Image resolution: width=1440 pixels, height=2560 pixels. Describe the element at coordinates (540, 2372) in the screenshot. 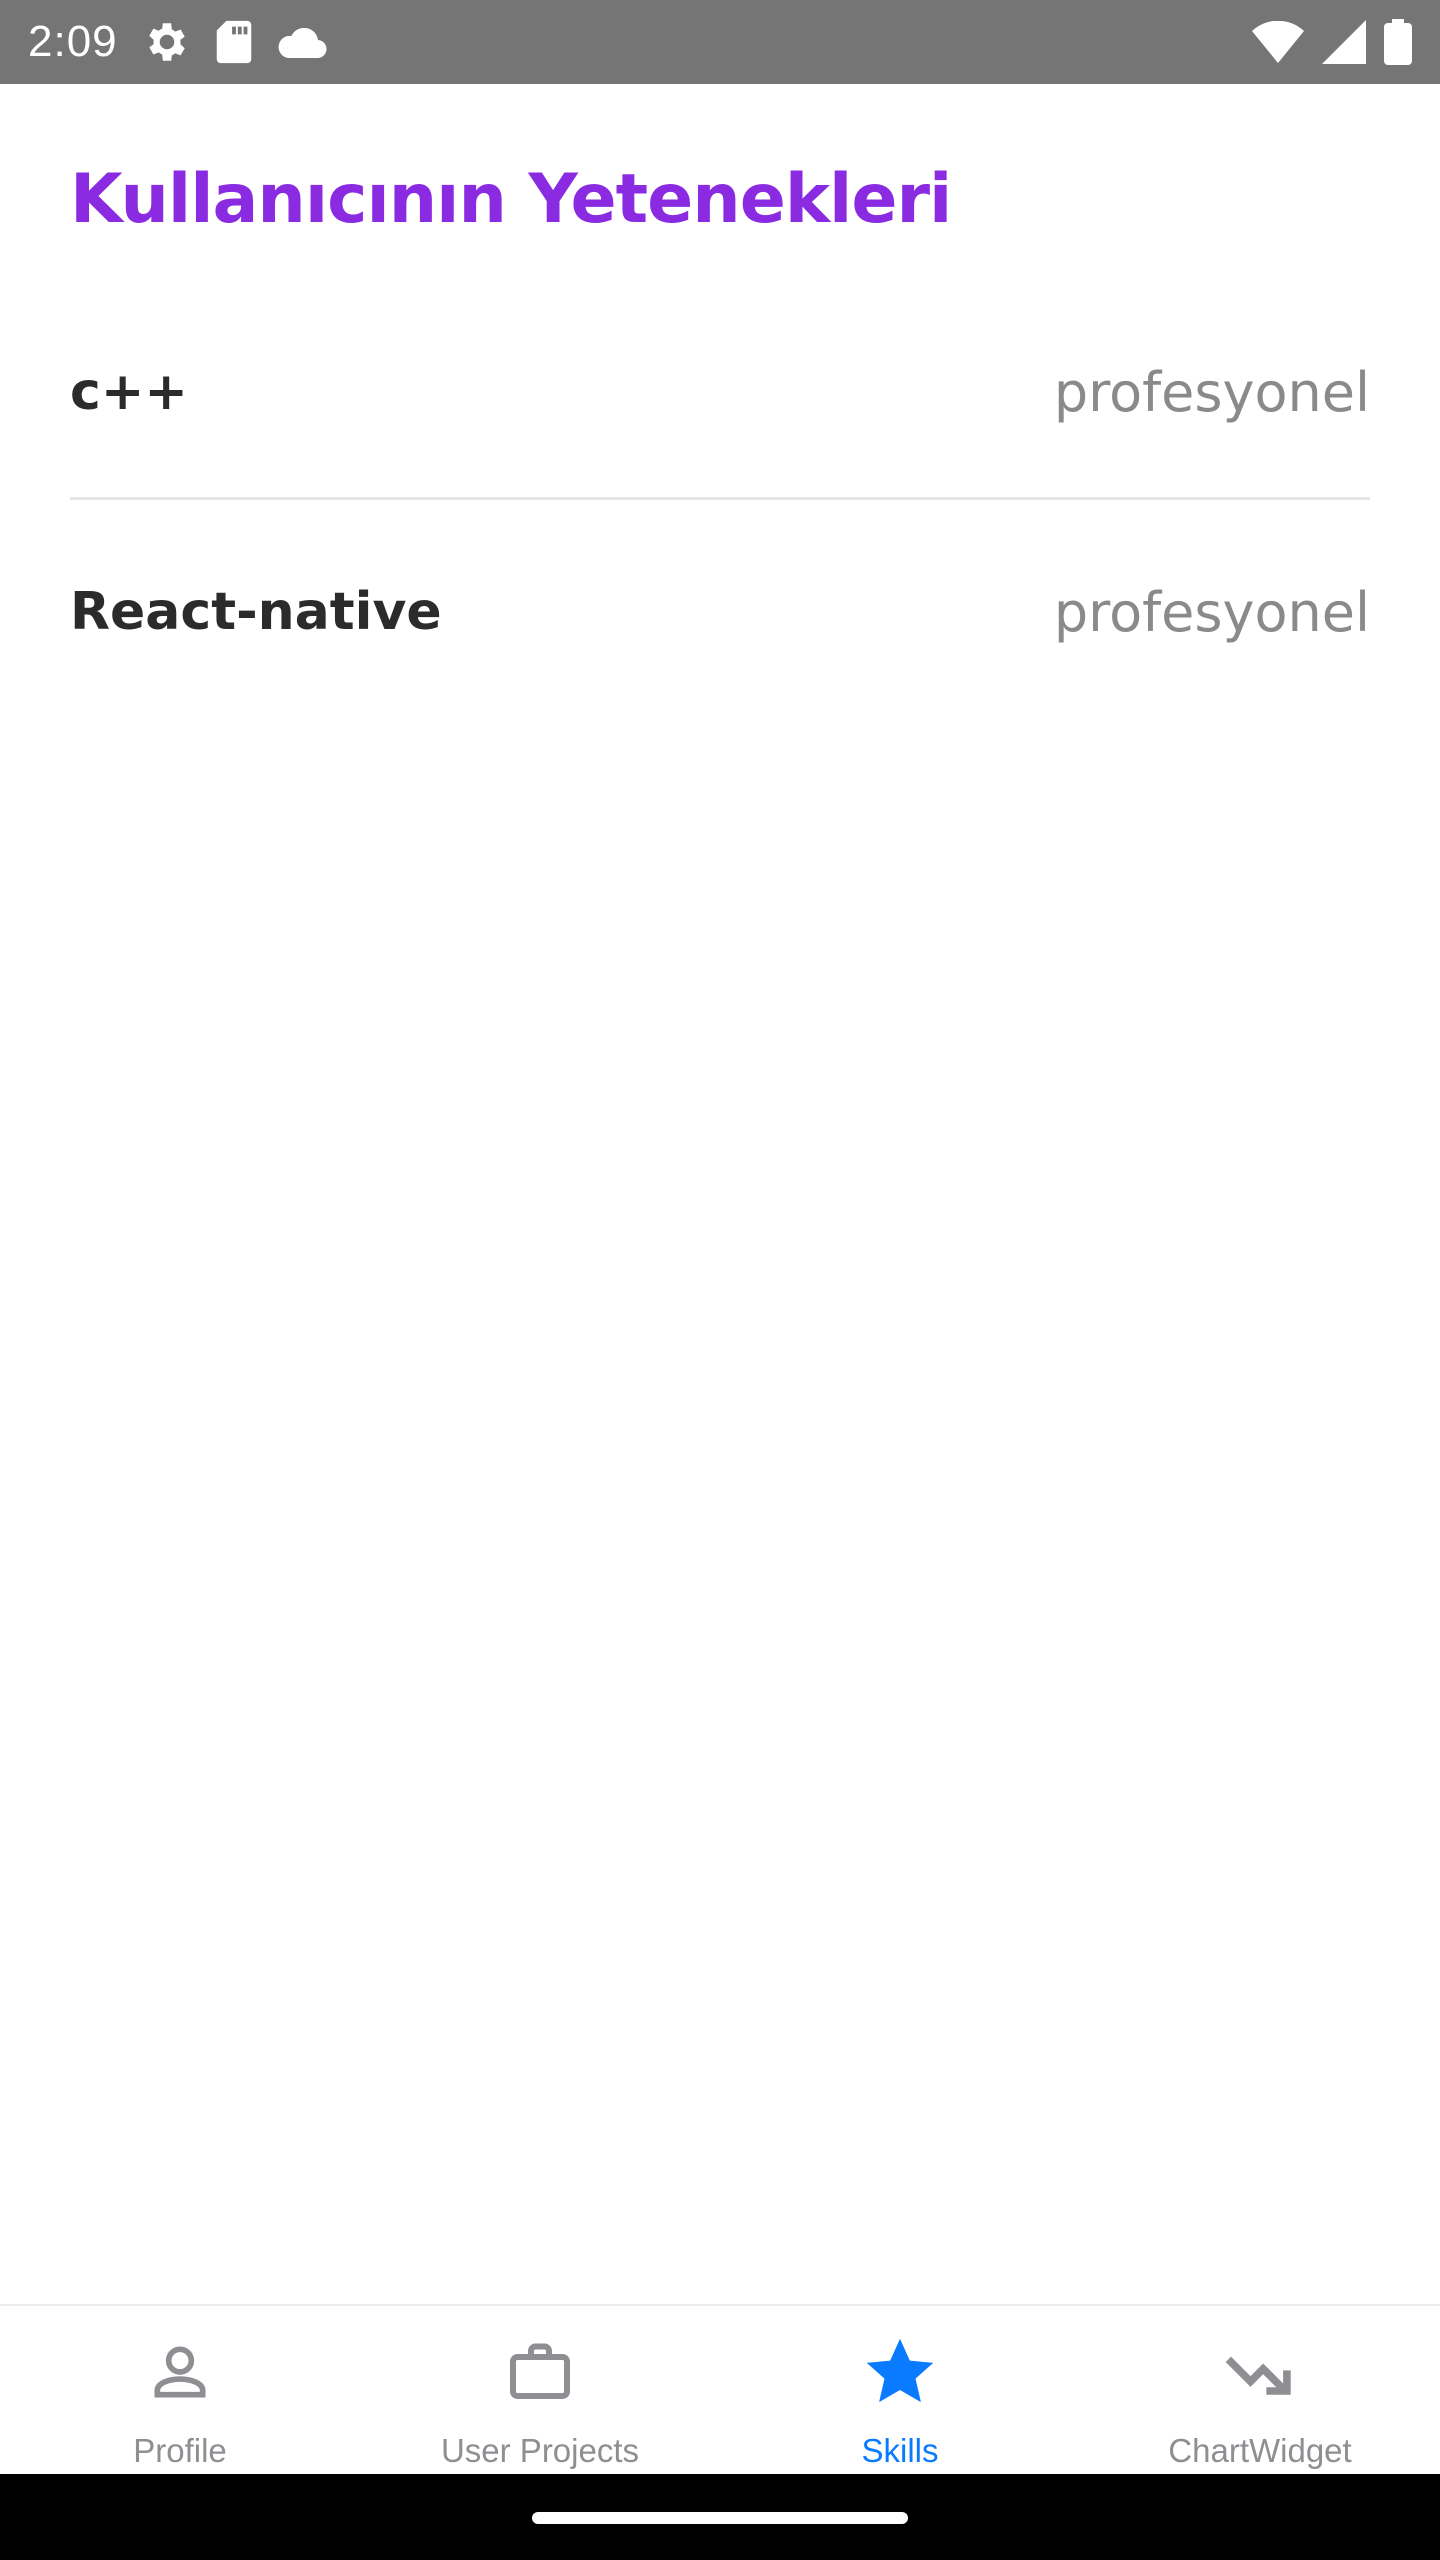

I see `briefcase-icon` at that location.